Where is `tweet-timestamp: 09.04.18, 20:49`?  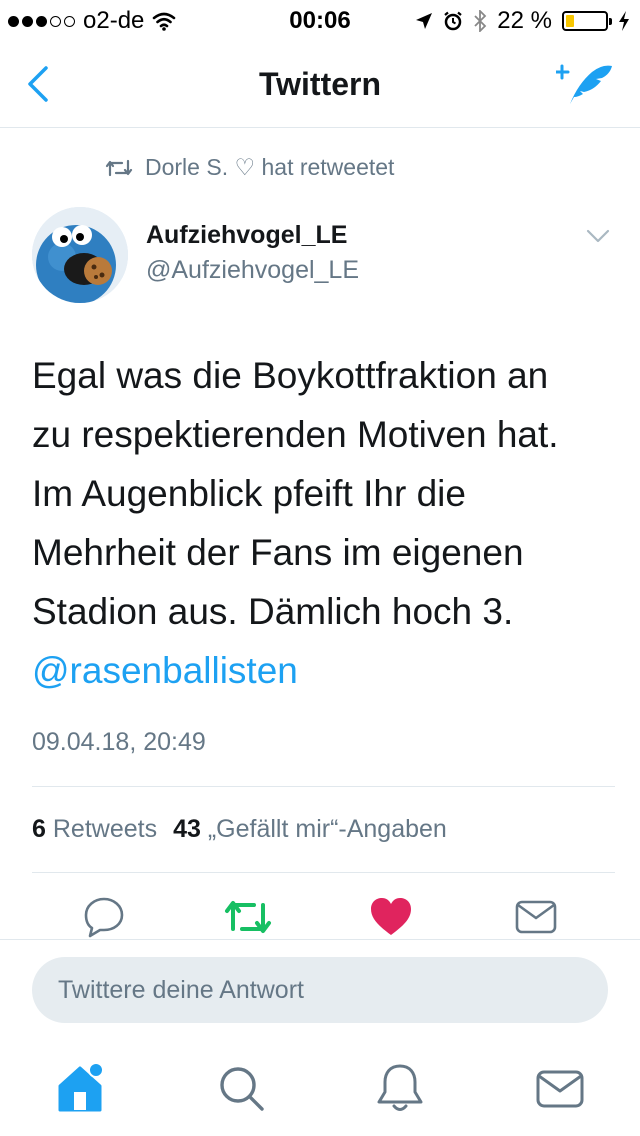
tweet-timestamp: 09.04.18, 20:49 is located at coordinates (119, 742).